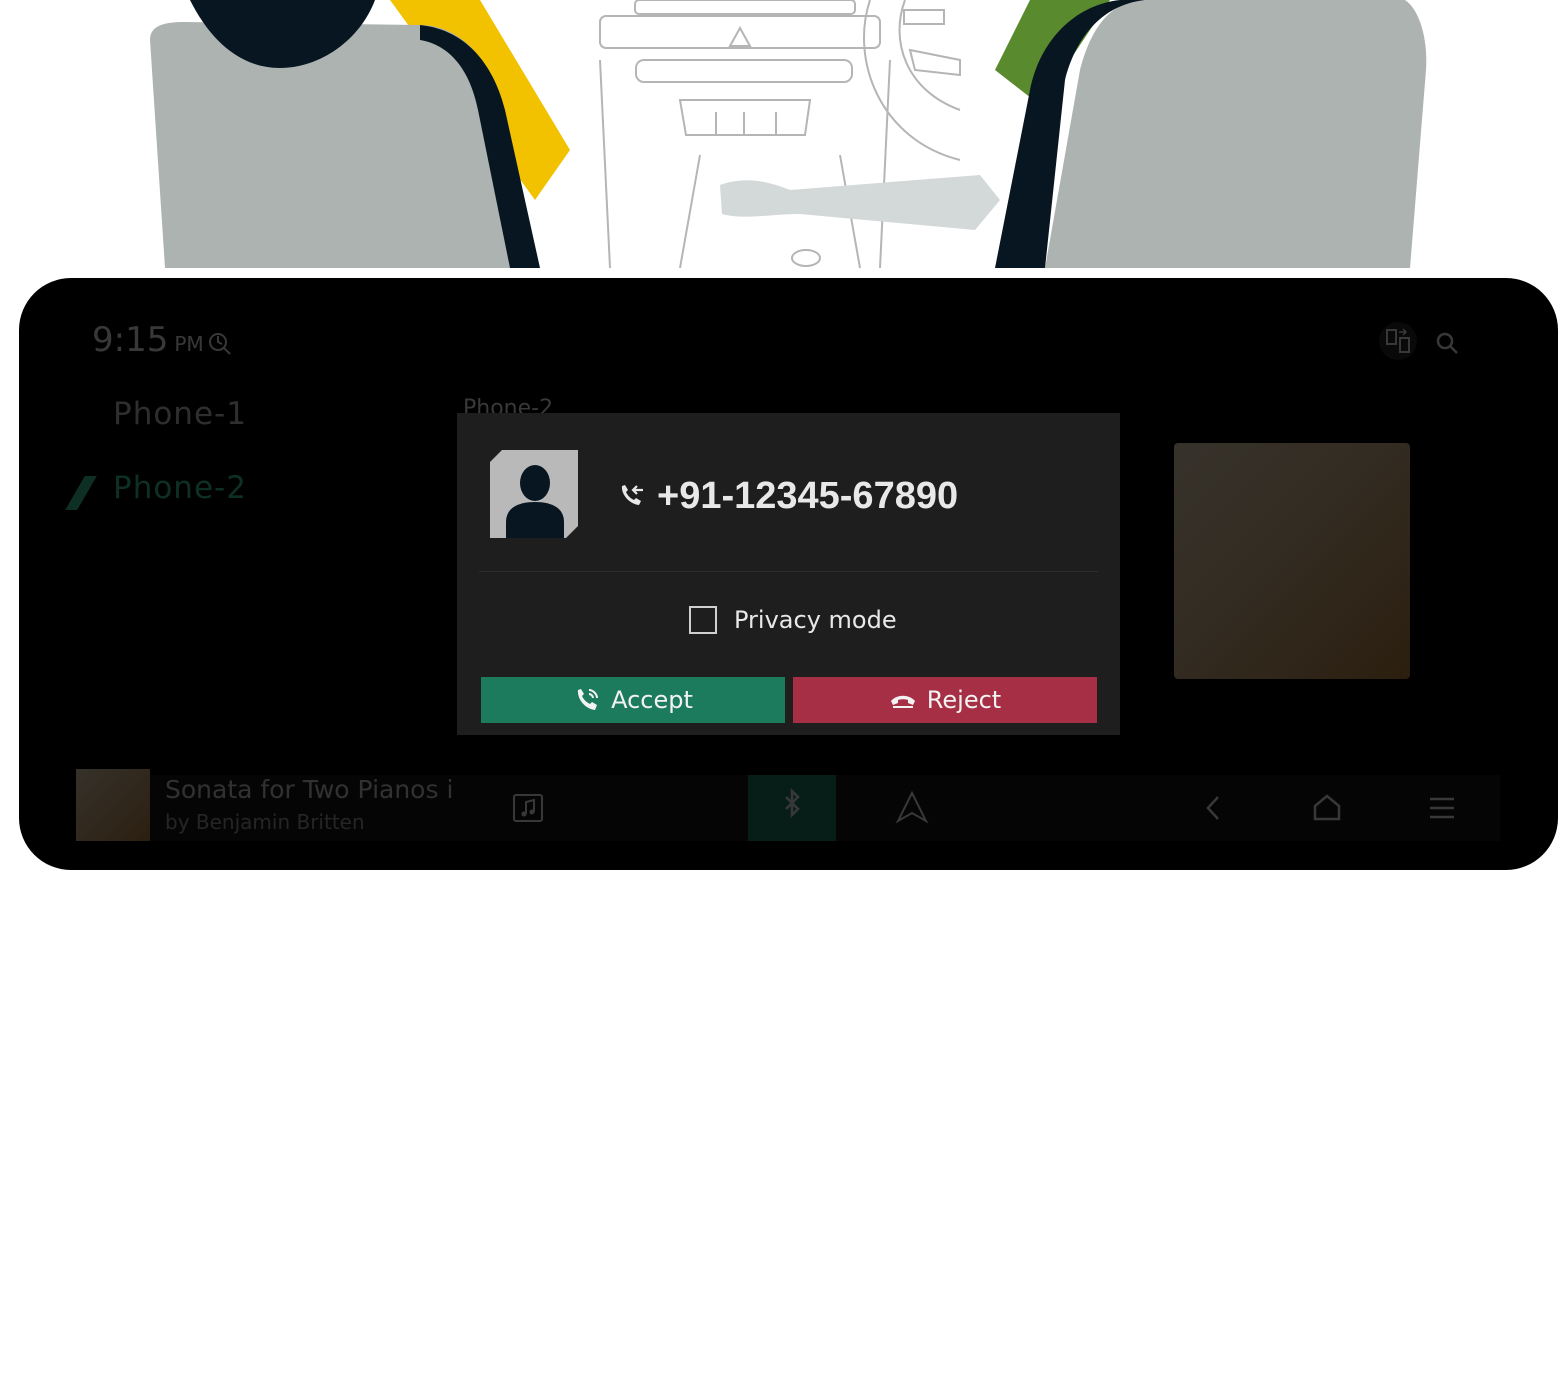 Image resolution: width=1562 pixels, height=1377 pixels. What do you see at coordinates (180, 488) in the screenshot?
I see `phone-item-2: Phone-2` at bounding box center [180, 488].